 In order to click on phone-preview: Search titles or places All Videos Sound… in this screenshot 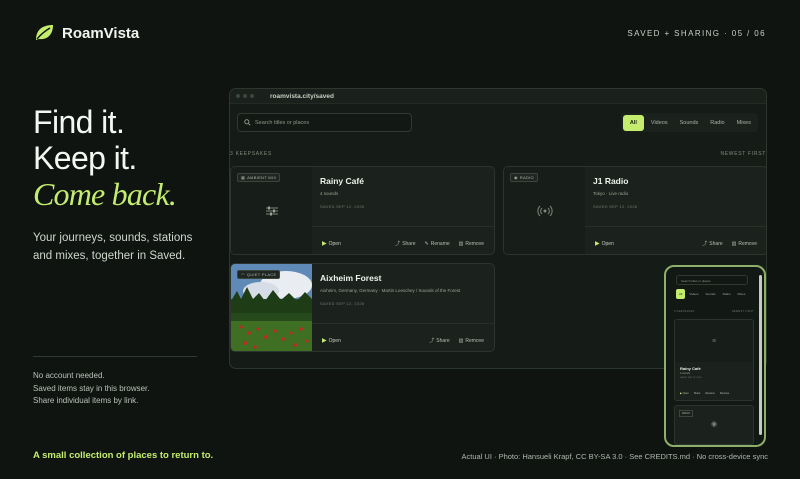, I will do `click(715, 356)`.